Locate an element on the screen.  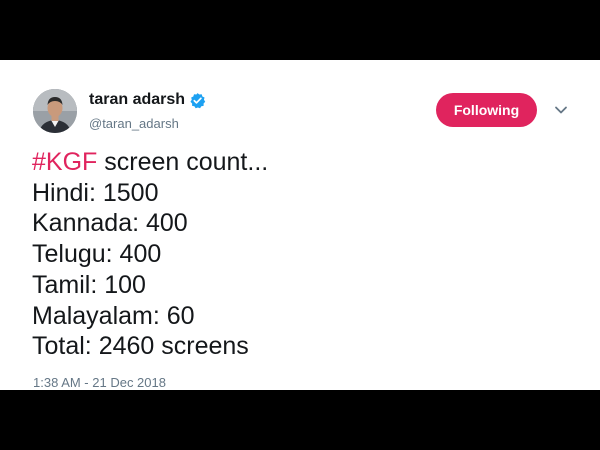
tweet-line-kannada: Kannada: 400 is located at coordinates (110, 223).